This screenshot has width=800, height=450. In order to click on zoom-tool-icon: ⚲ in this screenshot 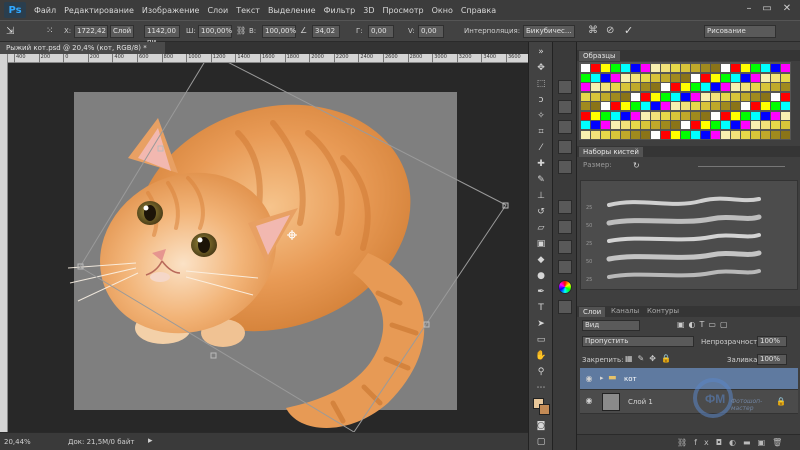, I will do `click(541, 372)`.